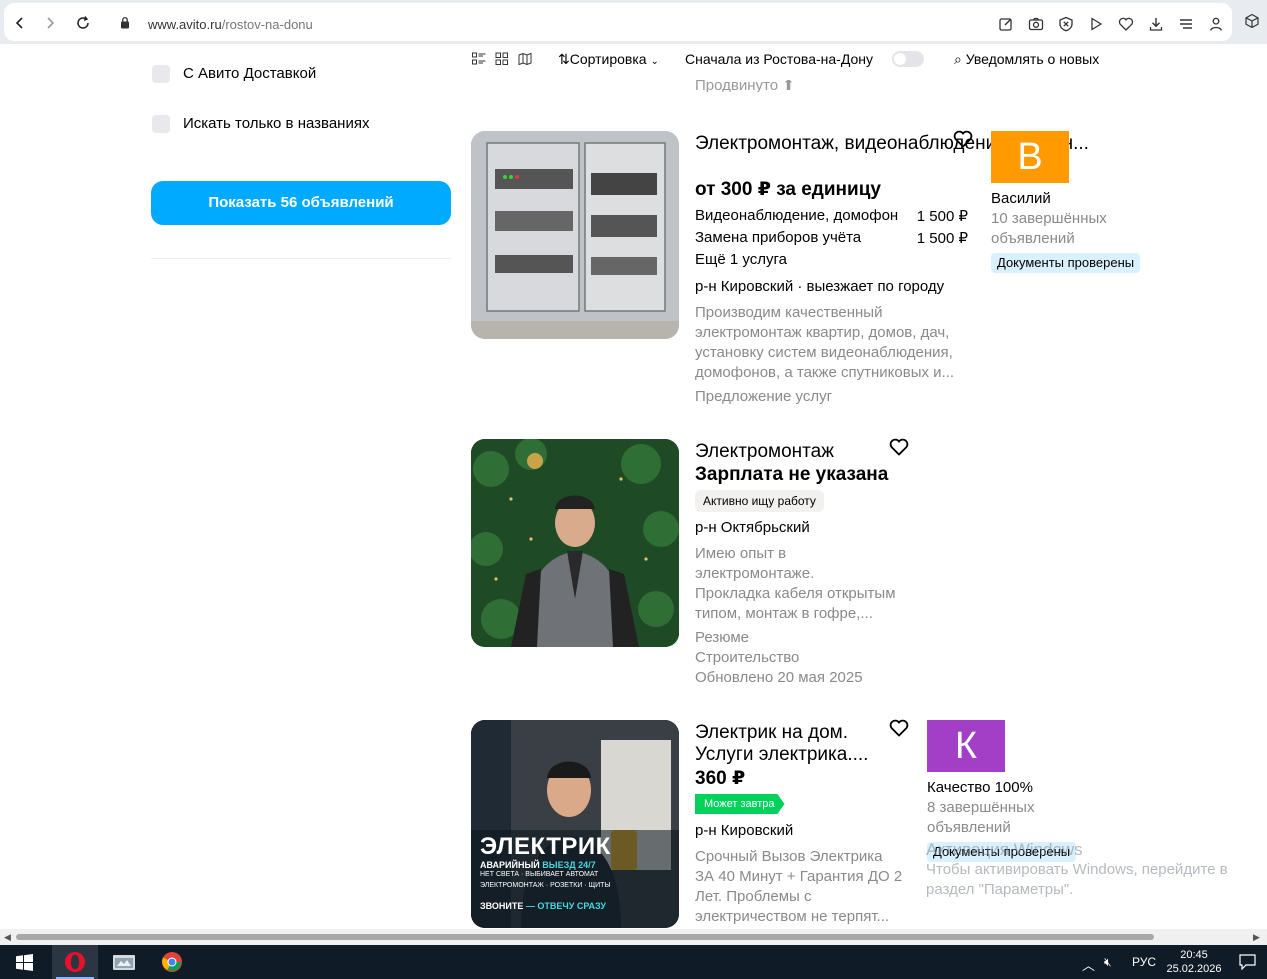 Image resolution: width=1267 pixels, height=979 pixels. I want to click on promo-cta-a: ЗВОНИТЕ, so click(502, 906).